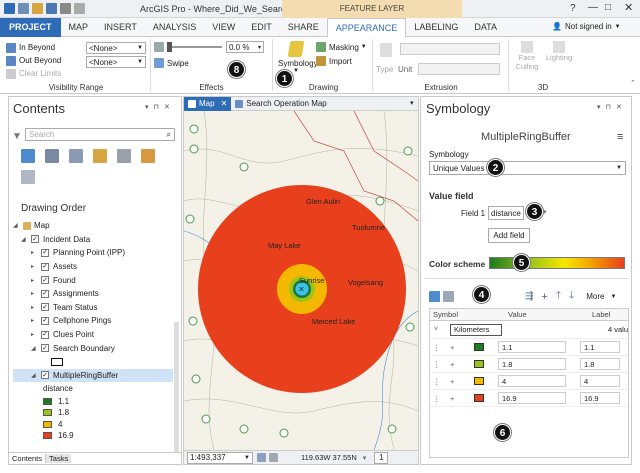 This screenshot has width=640, height=473. What do you see at coordinates (595, 296) in the screenshot?
I see `more-menu: More` at bounding box center [595, 296].